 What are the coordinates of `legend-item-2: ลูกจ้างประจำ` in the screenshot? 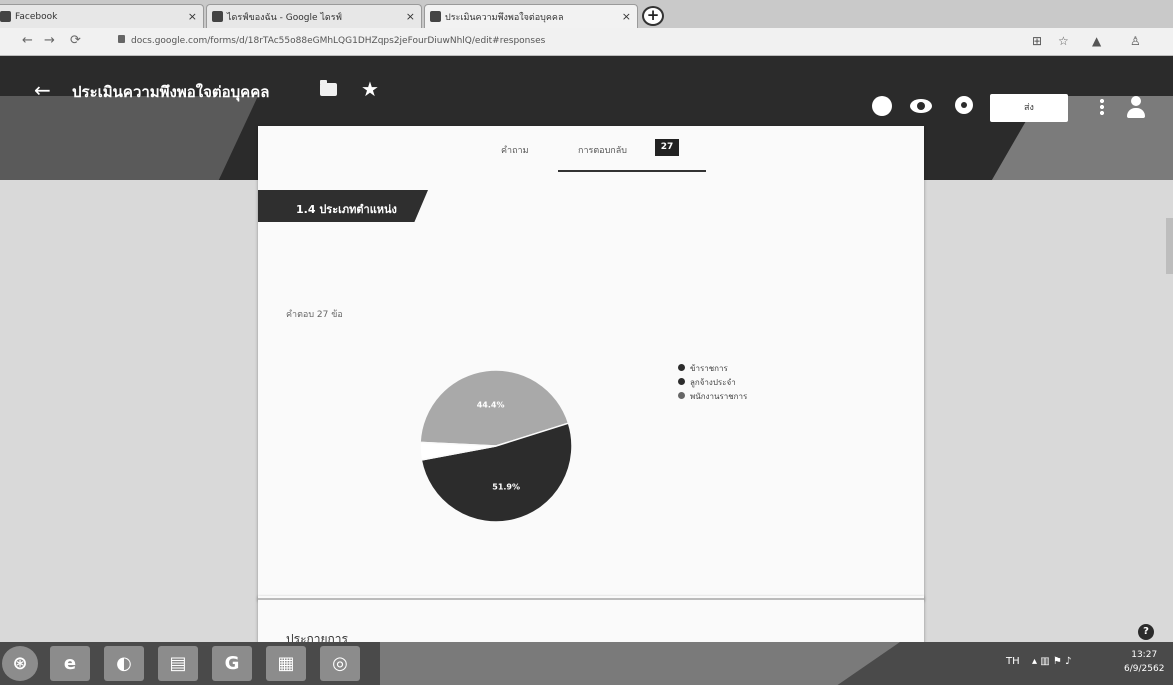 It's located at (712, 383).